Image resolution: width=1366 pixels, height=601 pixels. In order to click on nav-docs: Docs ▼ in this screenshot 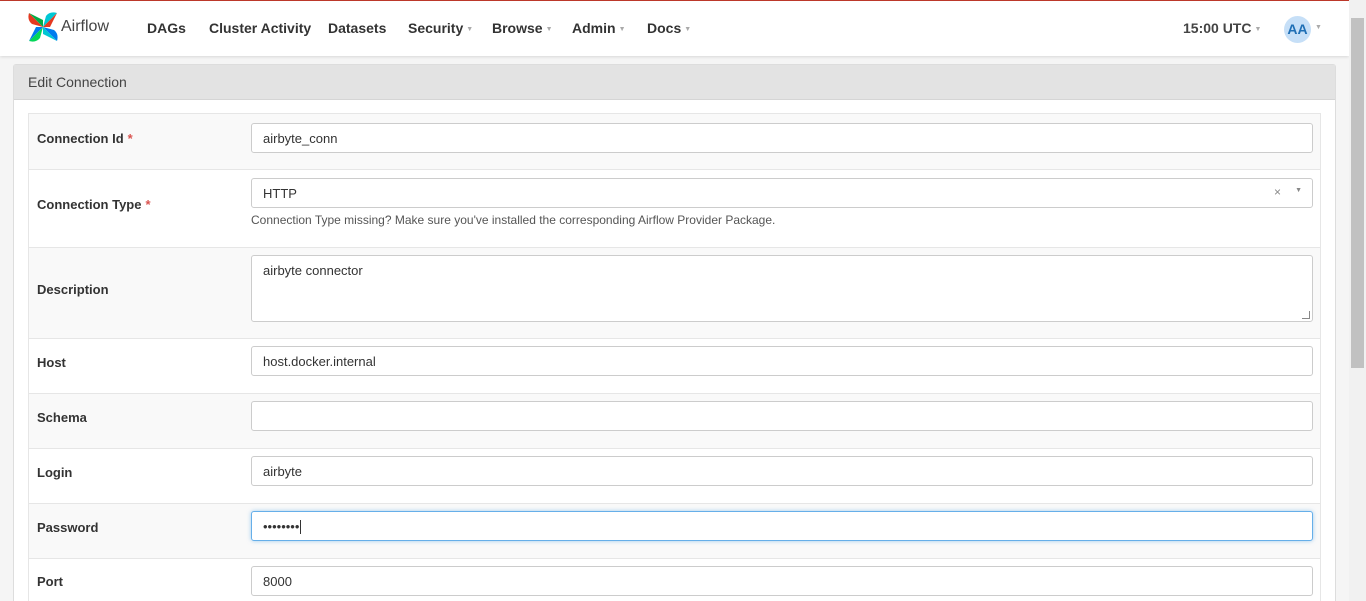, I will do `click(669, 28)`.